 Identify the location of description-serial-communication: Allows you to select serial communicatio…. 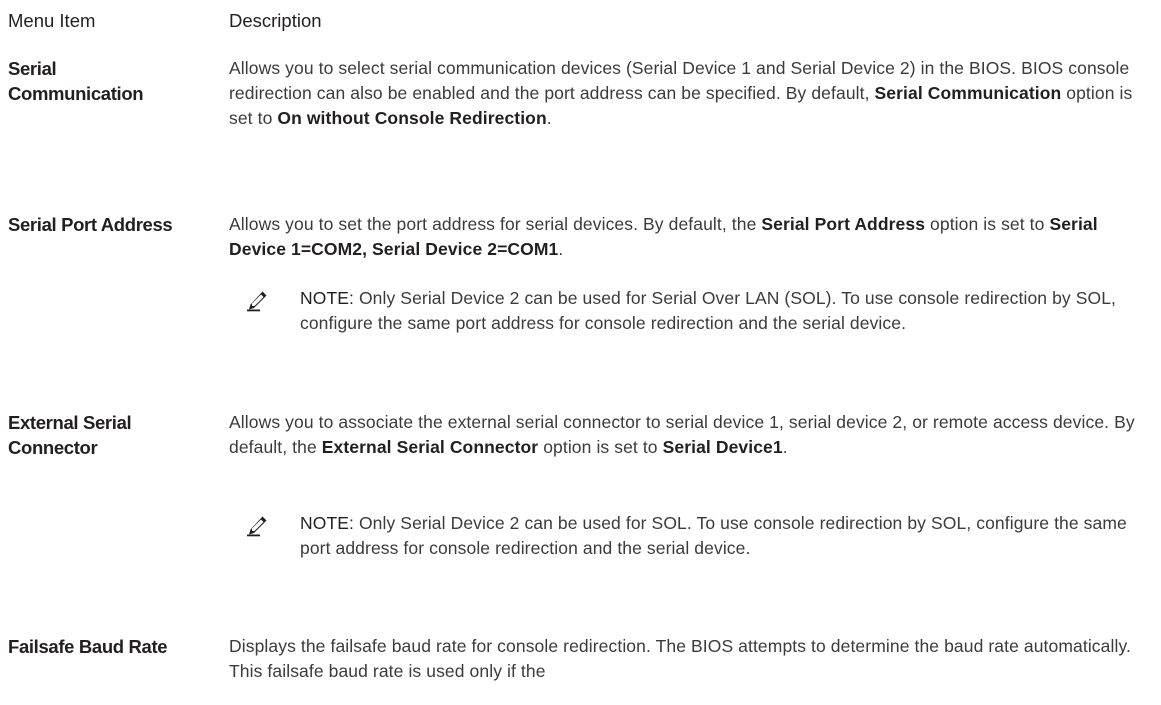
(691, 93).